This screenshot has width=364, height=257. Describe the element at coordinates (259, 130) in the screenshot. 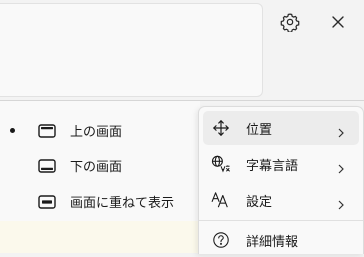

I see `menu-item-label: 位置` at that location.